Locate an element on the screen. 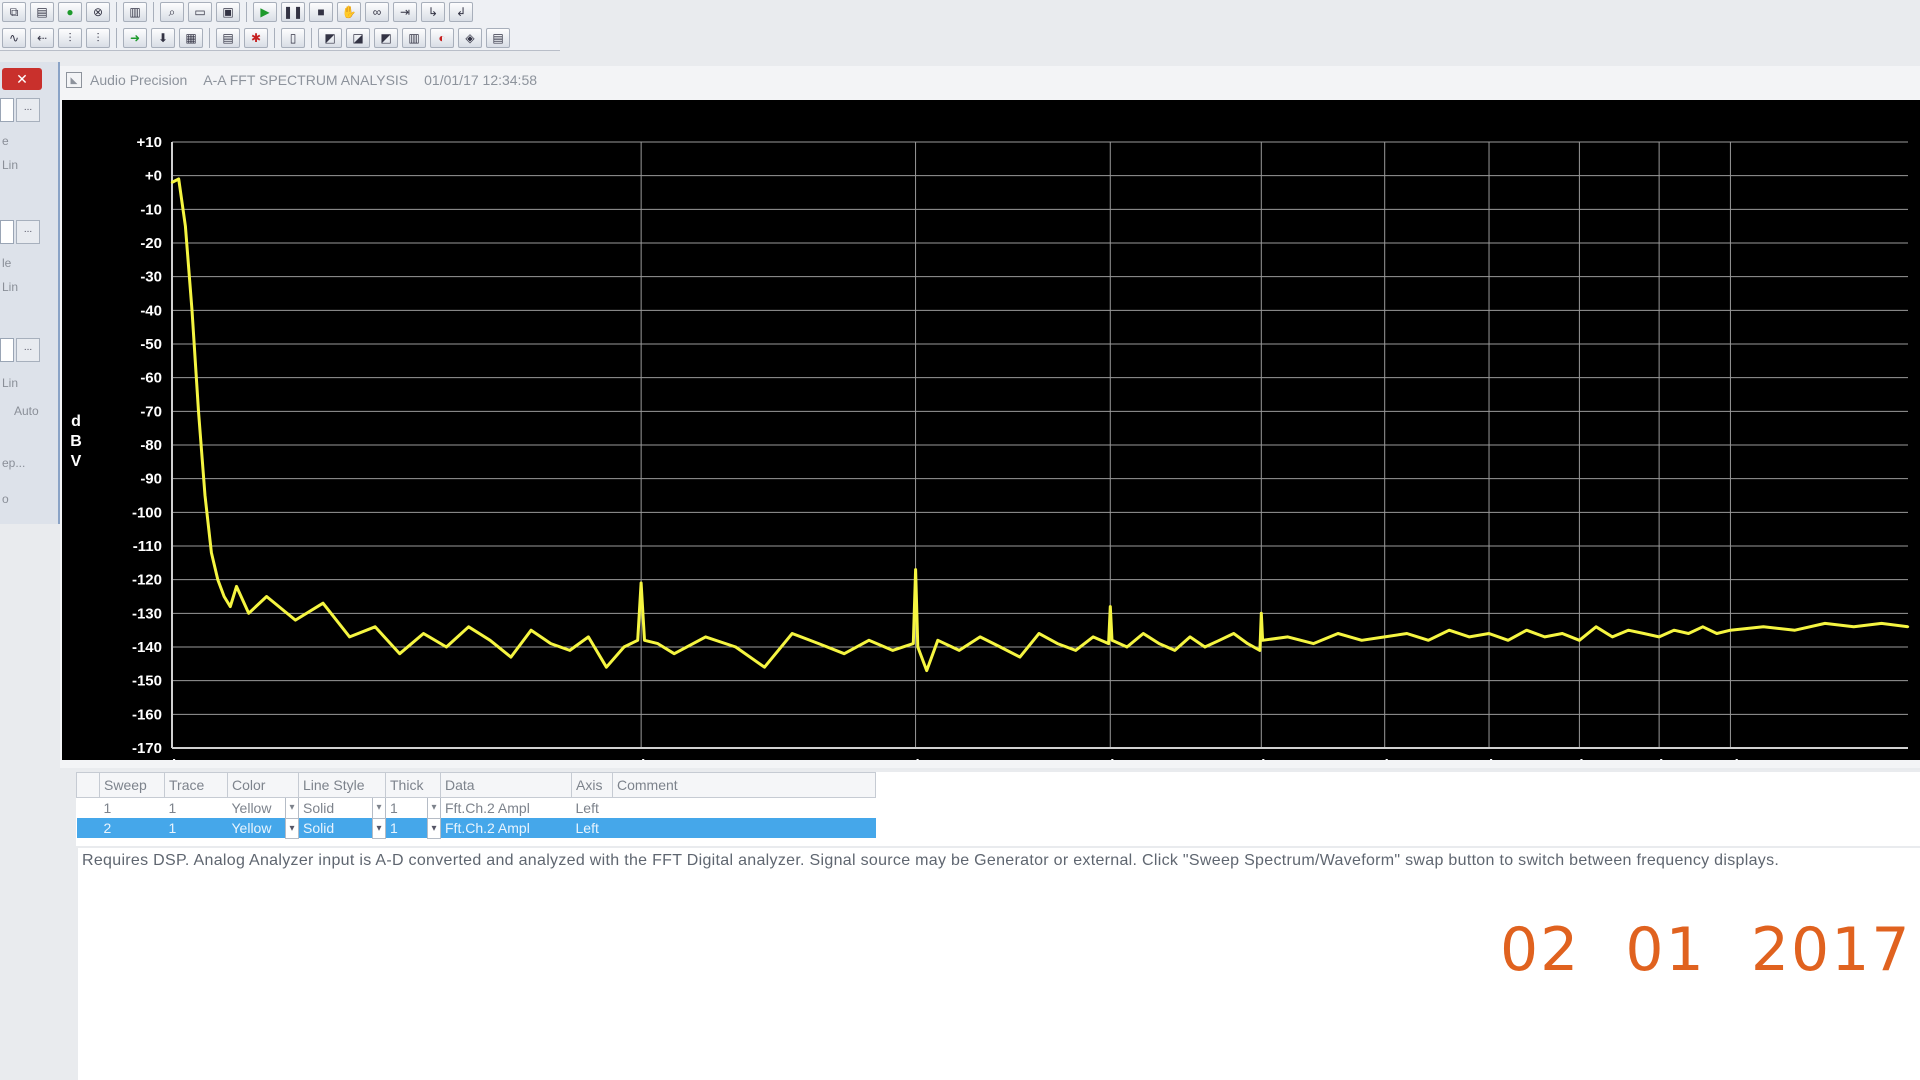 Image resolution: width=1920 pixels, height=1080 pixels. graph5-icon: ◐ is located at coordinates (442, 38).